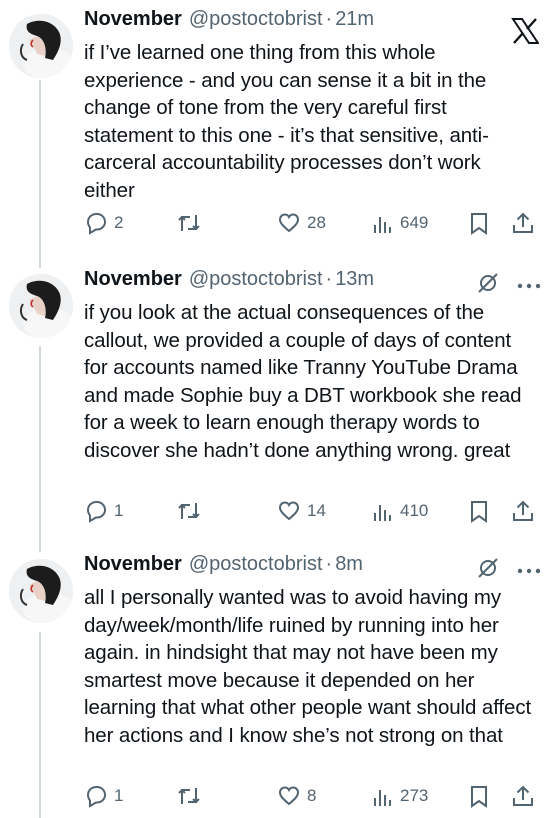 The height and width of the screenshot is (818, 553). Describe the element at coordinates (525, 33) in the screenshot. I see `x-logo-icon` at that location.